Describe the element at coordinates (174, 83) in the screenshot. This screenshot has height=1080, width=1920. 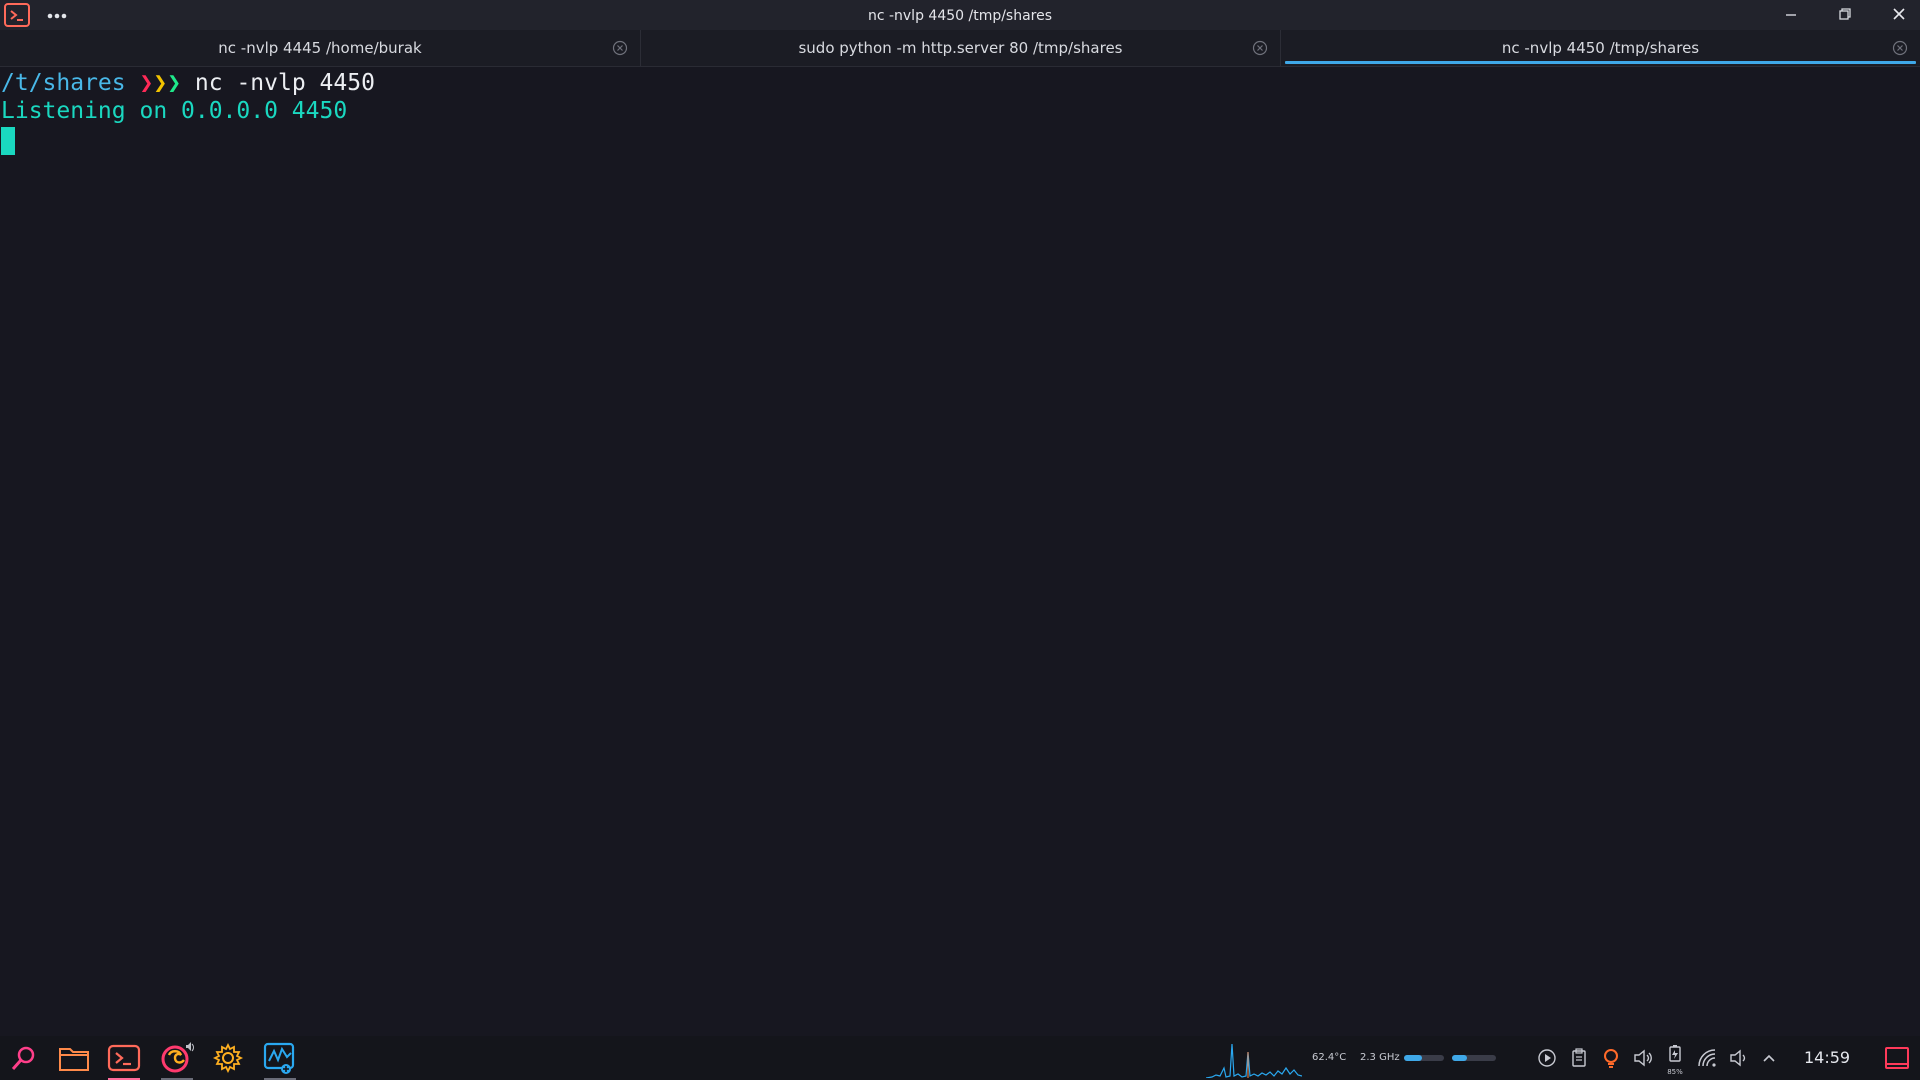
I see `prompt-chevron-green: ❯` at that location.